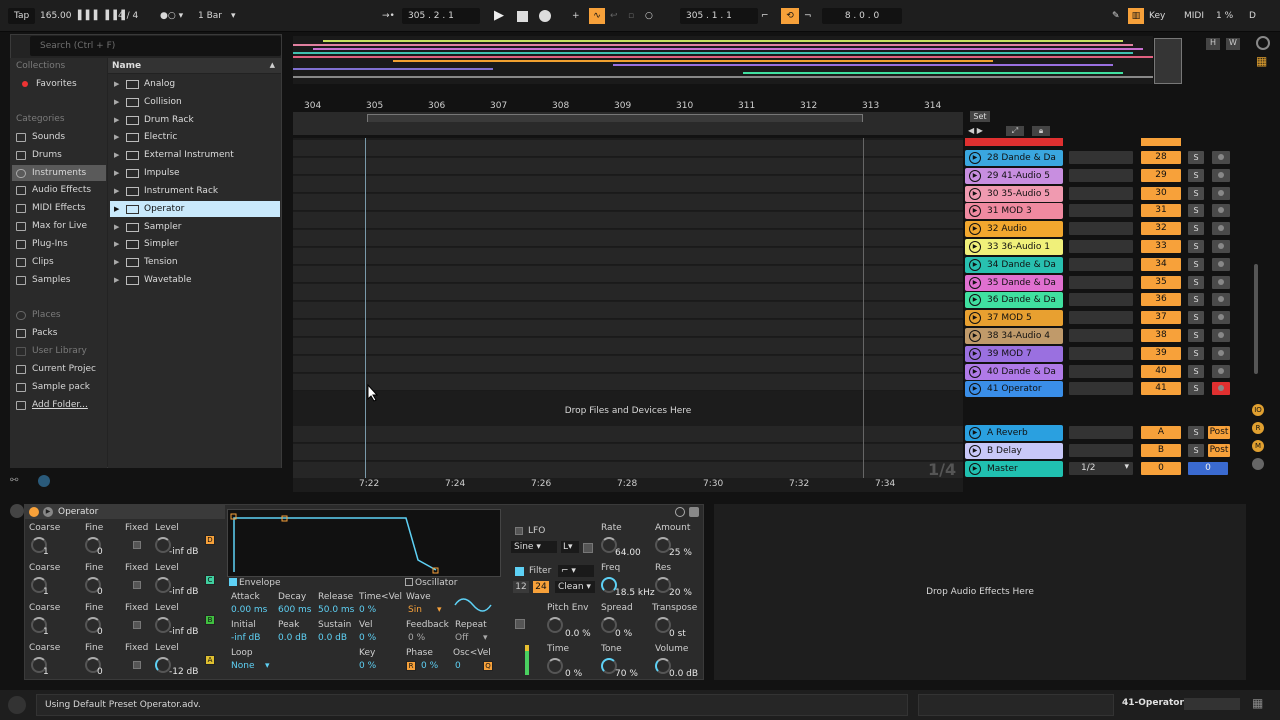 The width and height of the screenshot is (1280, 720). Describe the element at coordinates (1161, 318) in the screenshot. I see `track-number: 37` at that location.